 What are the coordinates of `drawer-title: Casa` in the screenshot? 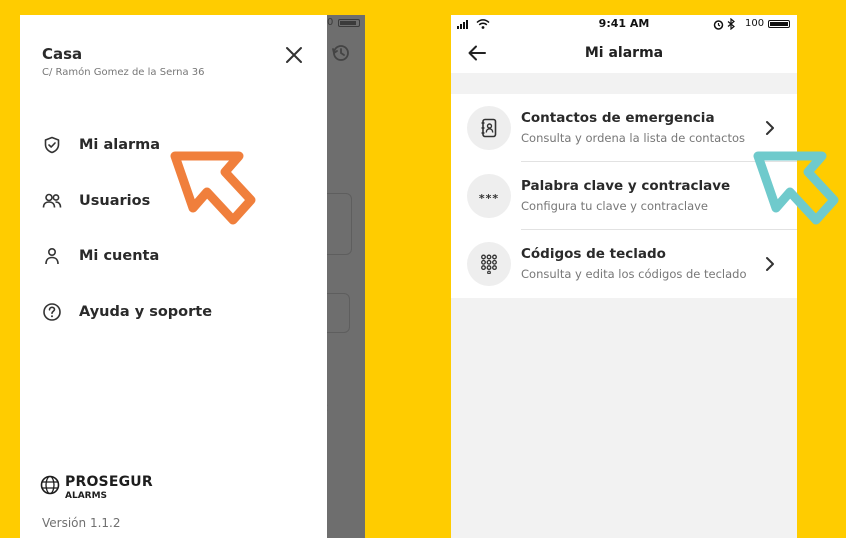 It's located at (62, 54).